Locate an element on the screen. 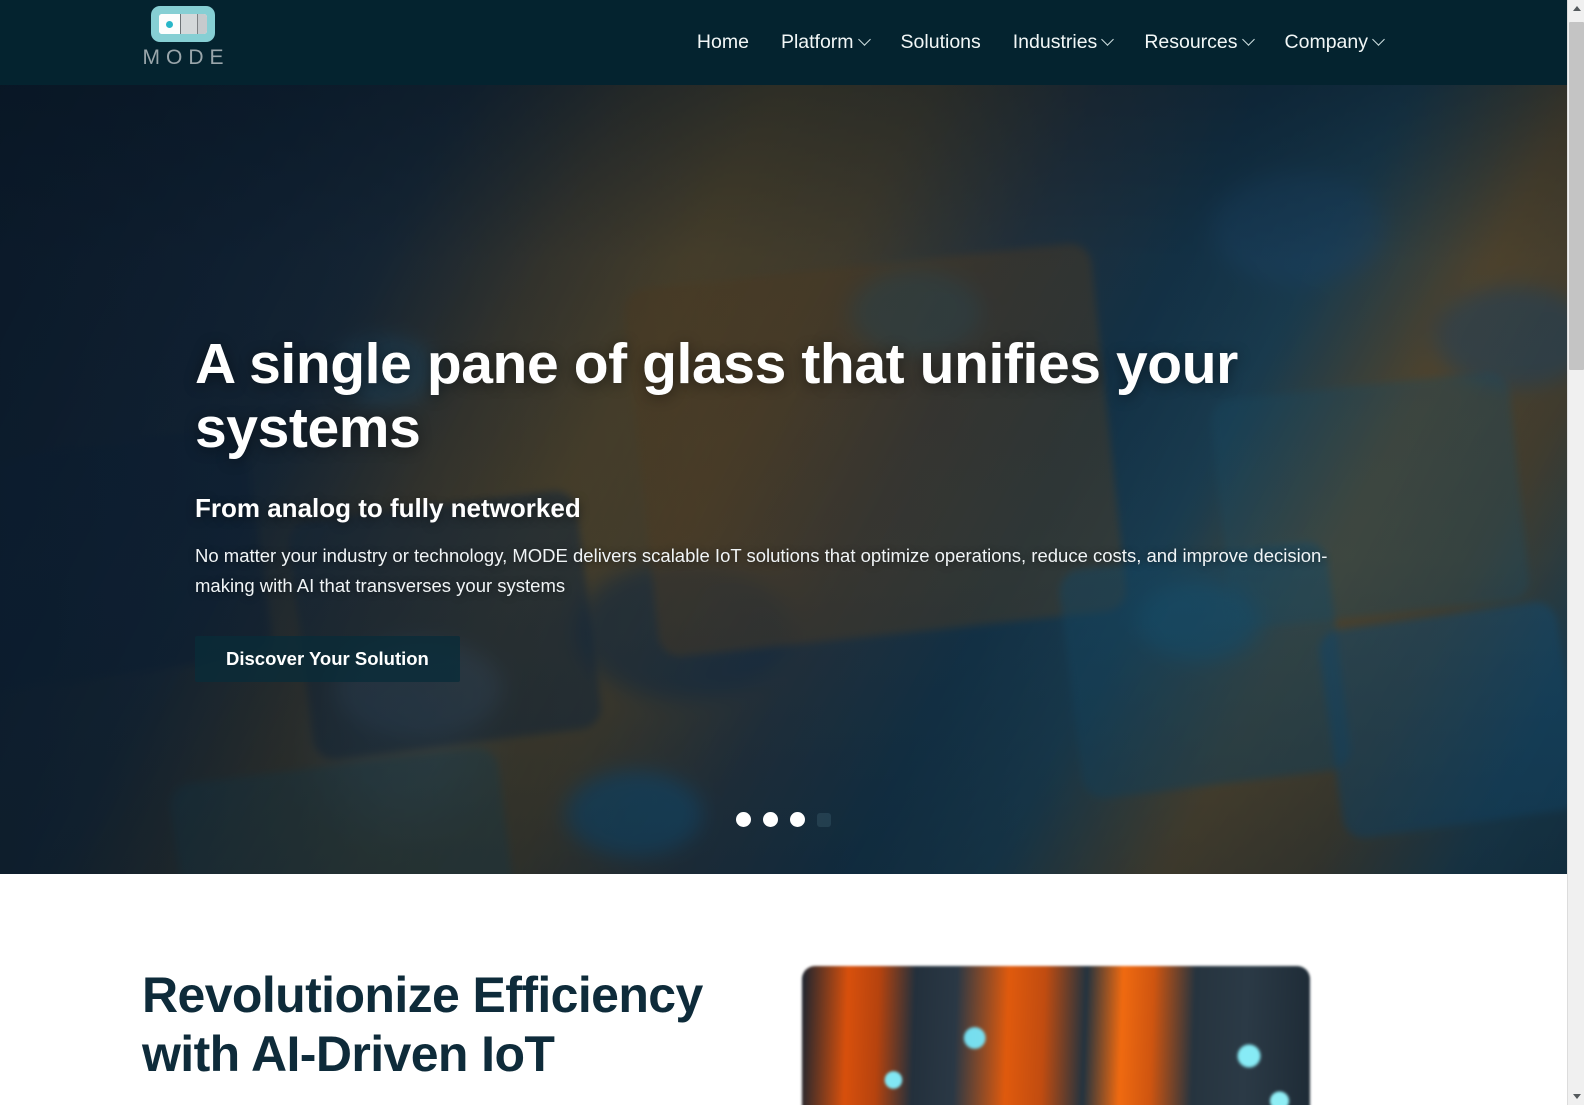  brand-wordmark: MODE is located at coordinates (186, 57).